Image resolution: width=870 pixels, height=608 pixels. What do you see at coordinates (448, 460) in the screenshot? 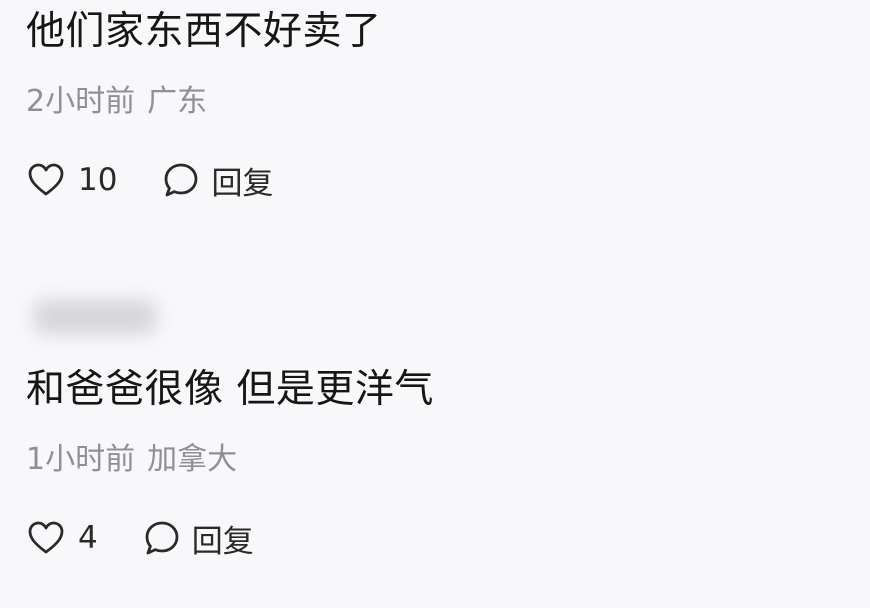
I see `comment-meta: 1小时前 加拿大` at bounding box center [448, 460].